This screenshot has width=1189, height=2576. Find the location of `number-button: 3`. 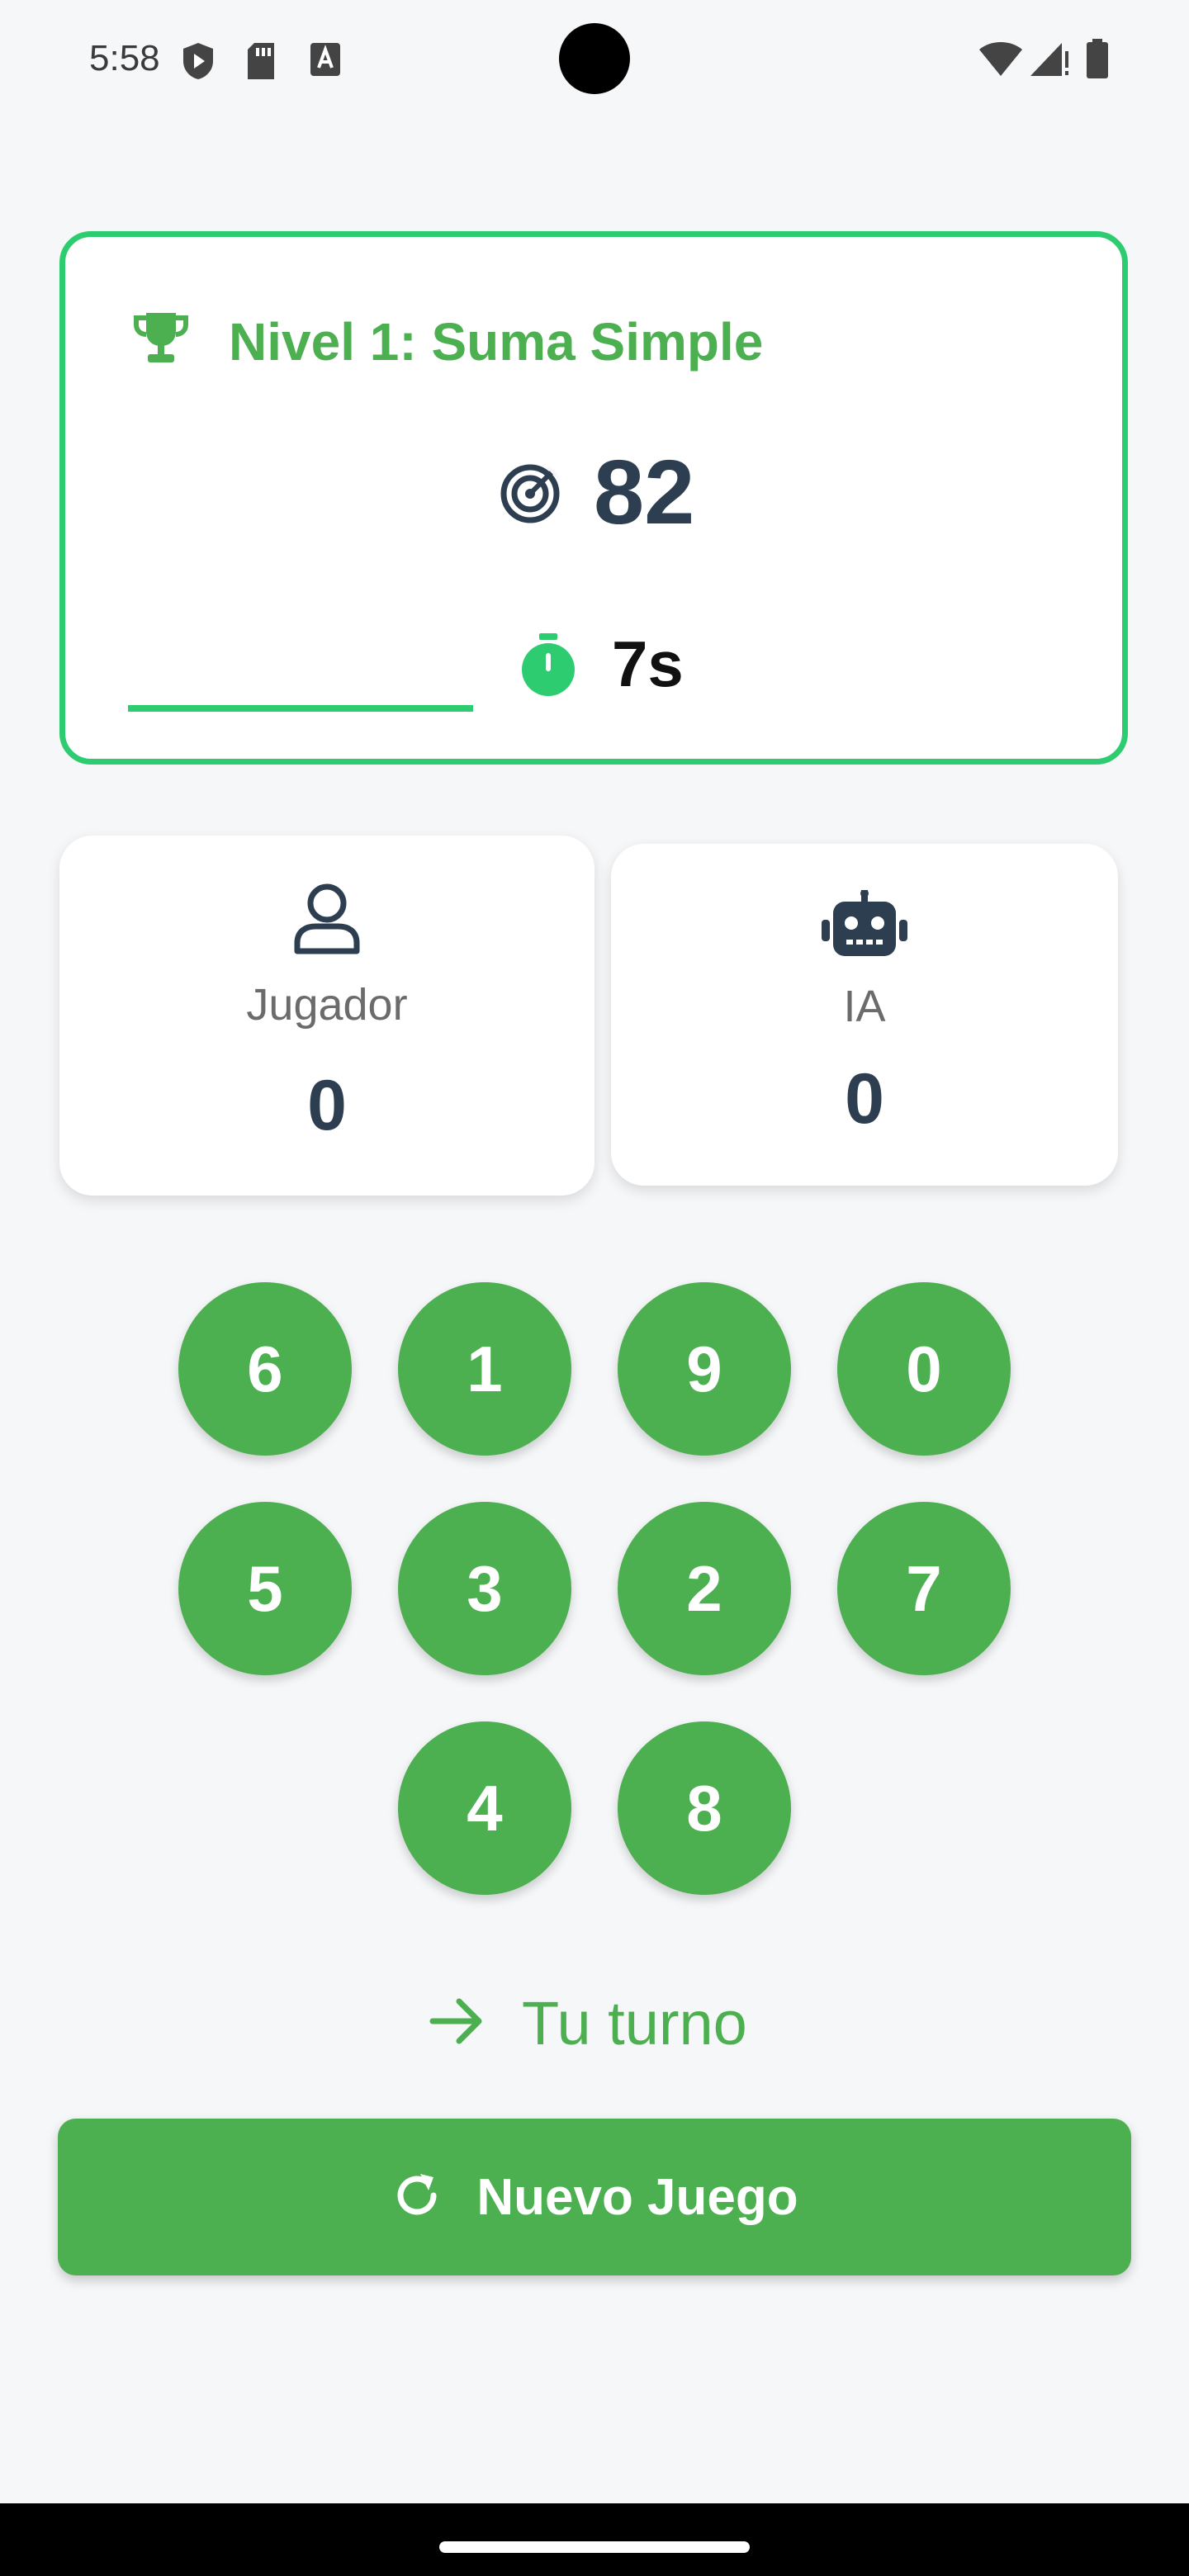

number-button: 3 is located at coordinates (484, 1588).